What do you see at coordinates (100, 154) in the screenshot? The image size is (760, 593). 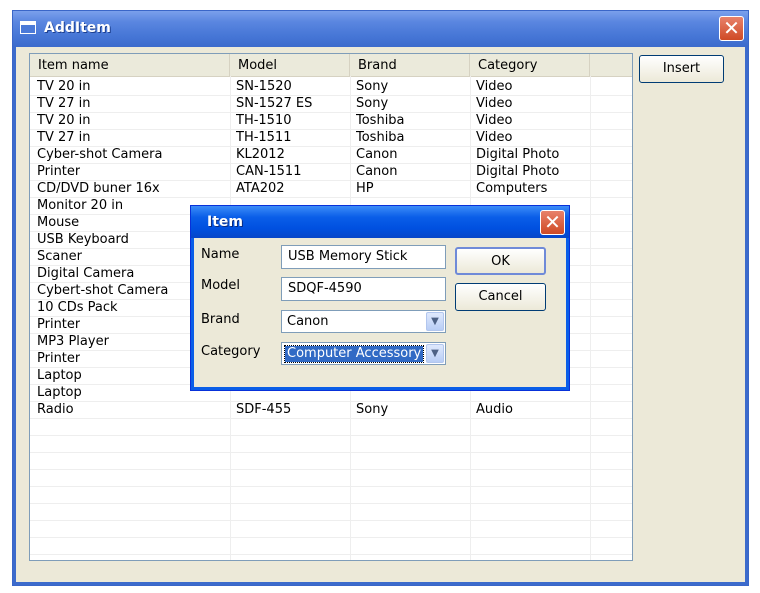 I see `table-cell: Cyber-shot Camera` at bounding box center [100, 154].